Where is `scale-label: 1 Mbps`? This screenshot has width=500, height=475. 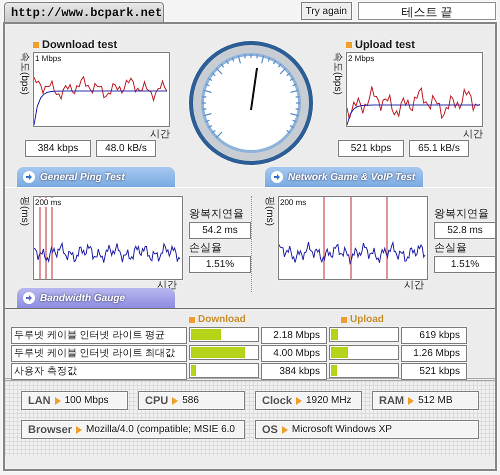 scale-label: 1 Mbps is located at coordinates (48, 58).